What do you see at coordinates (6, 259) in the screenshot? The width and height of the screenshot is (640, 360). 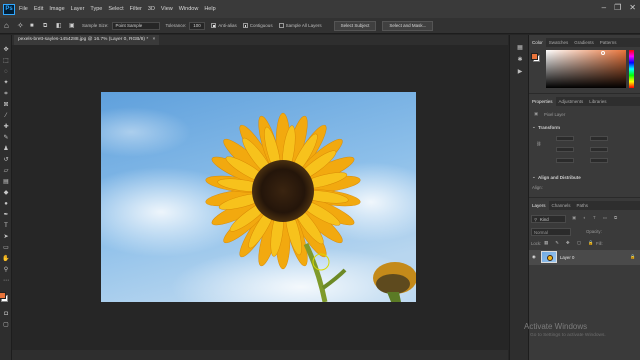 I see `hand-icon: ✋` at bounding box center [6, 259].